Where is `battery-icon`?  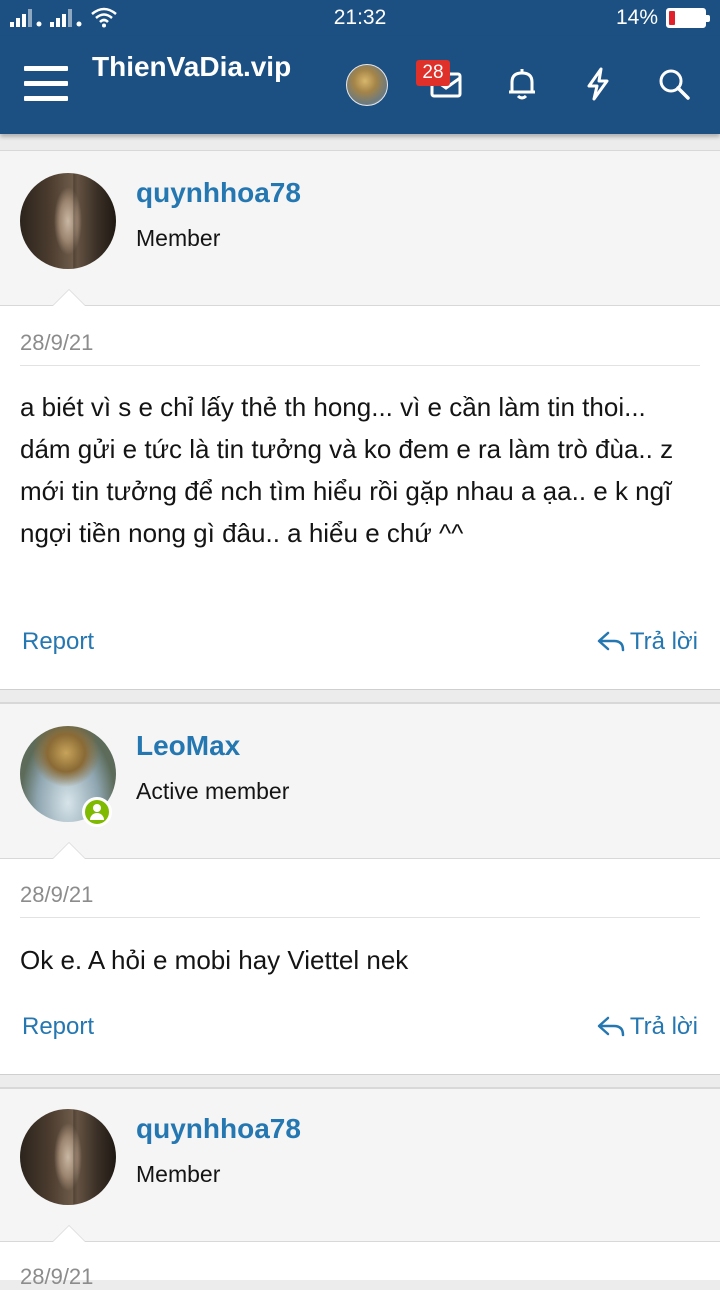
battery-icon is located at coordinates (688, 18).